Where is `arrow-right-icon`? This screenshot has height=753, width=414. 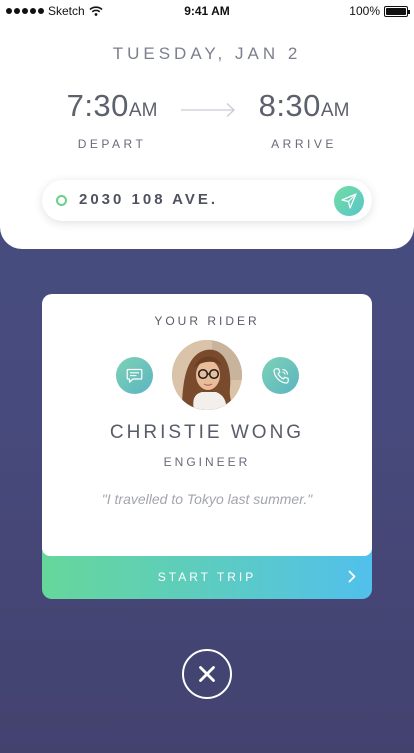 arrow-right-icon is located at coordinates (208, 110).